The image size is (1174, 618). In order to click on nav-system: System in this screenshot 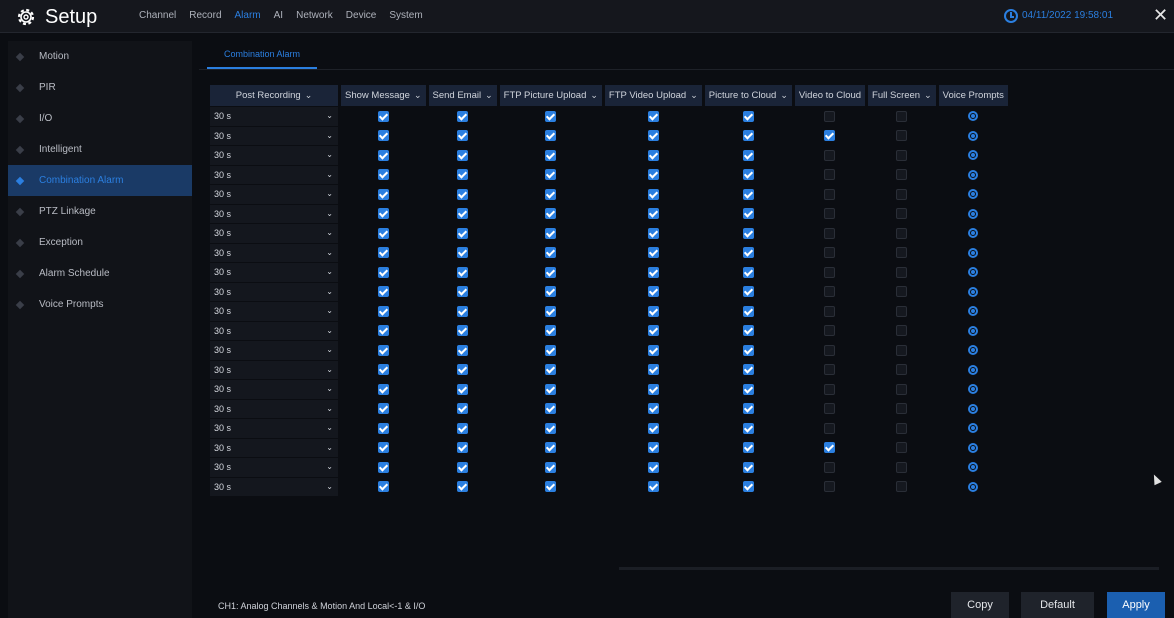, I will do `click(405, 15)`.